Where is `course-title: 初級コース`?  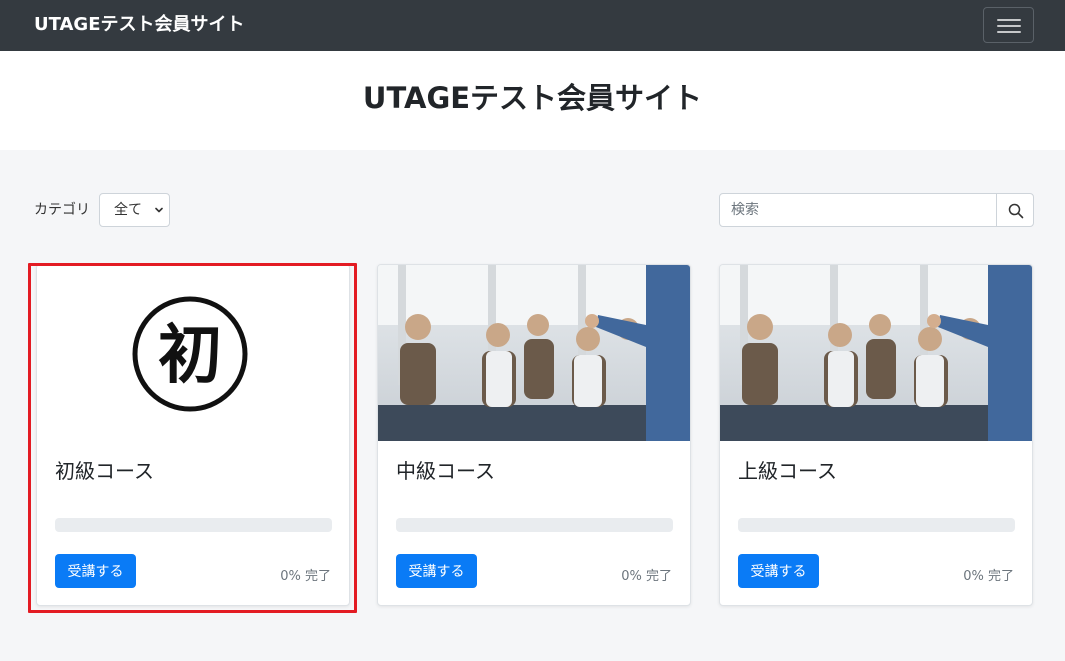
course-title: 初級コース is located at coordinates (104, 471).